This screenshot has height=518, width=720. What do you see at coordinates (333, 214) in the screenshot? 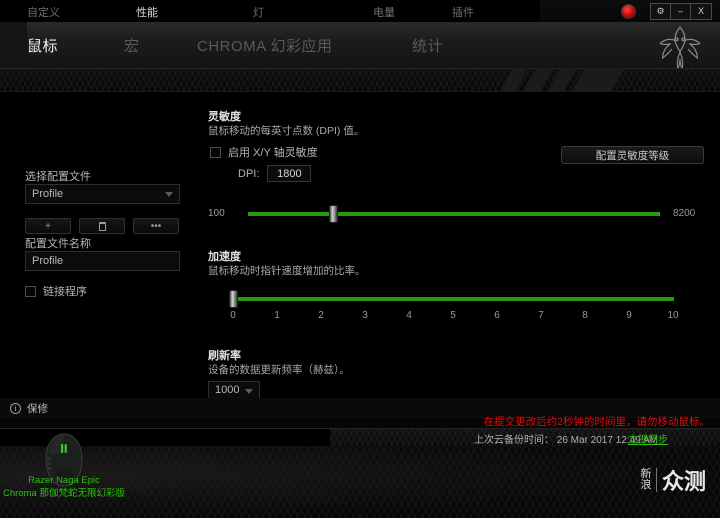
I see `dpi-slider-thumb` at bounding box center [333, 214].